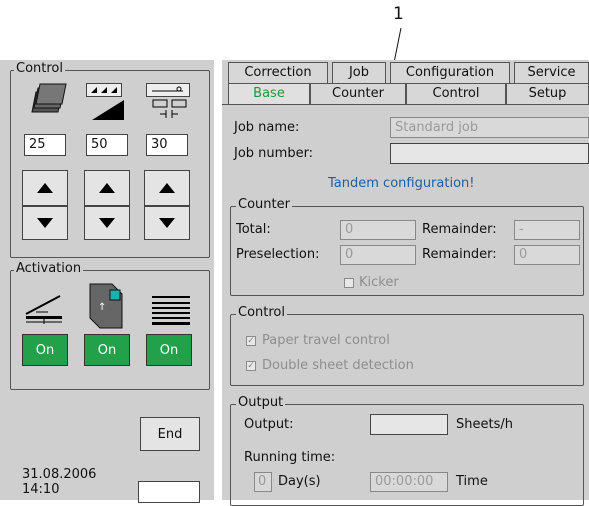 The height and width of the screenshot is (506, 589). What do you see at coordinates (171, 310) in the screenshot?
I see `stack-delivery-icon` at bounding box center [171, 310].